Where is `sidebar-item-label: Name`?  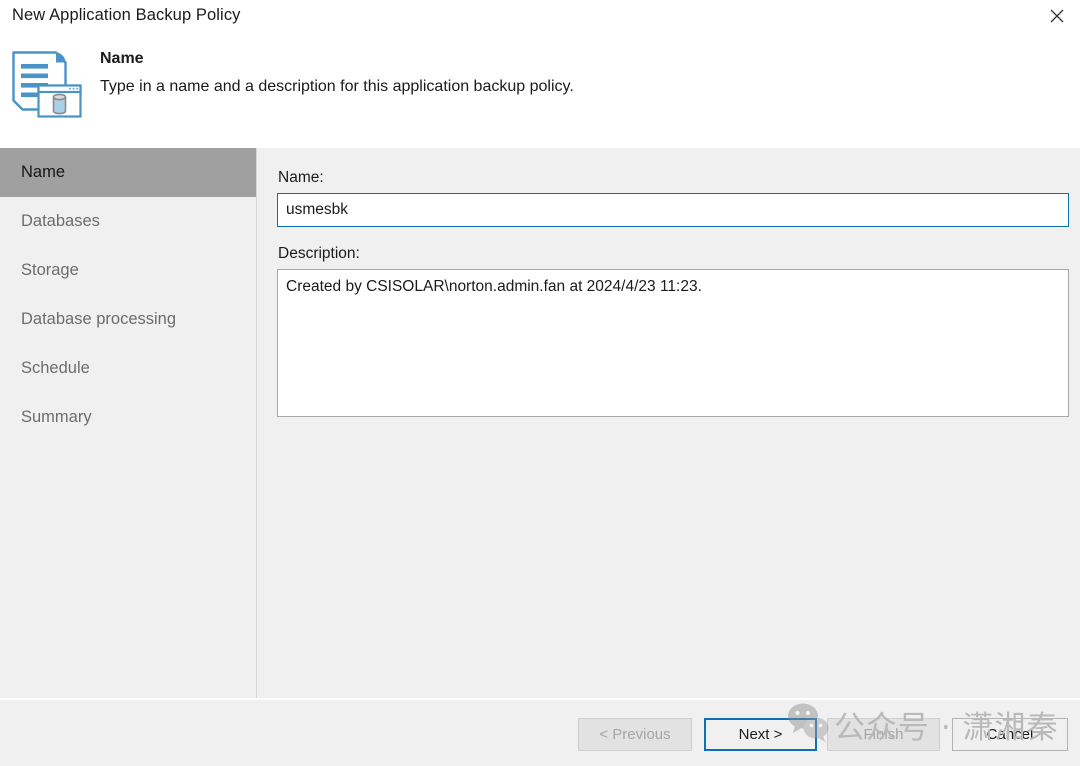 sidebar-item-label: Name is located at coordinates (43, 172).